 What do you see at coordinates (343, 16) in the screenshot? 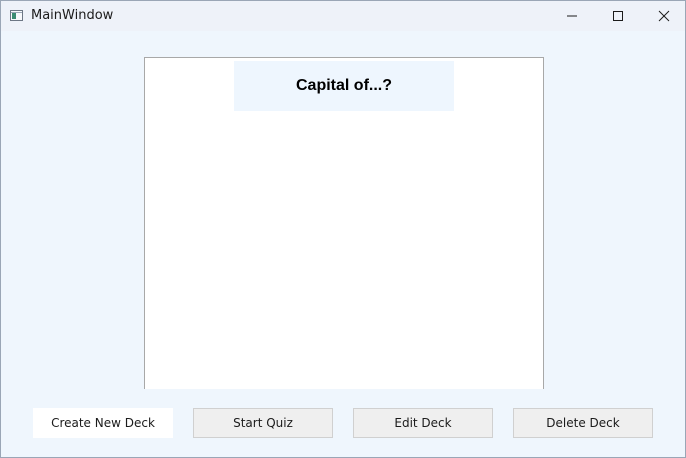
I see `title-bar: MainWindow` at bounding box center [343, 16].